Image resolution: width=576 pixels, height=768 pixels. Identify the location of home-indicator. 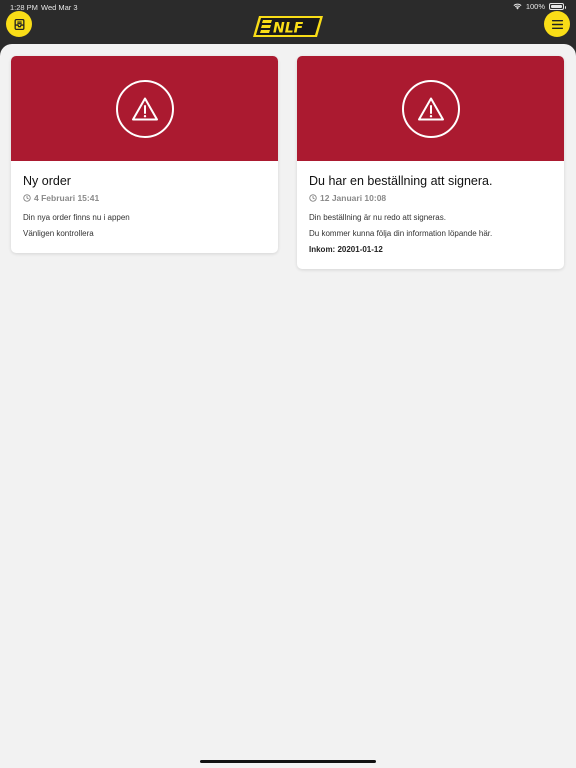
(288, 761).